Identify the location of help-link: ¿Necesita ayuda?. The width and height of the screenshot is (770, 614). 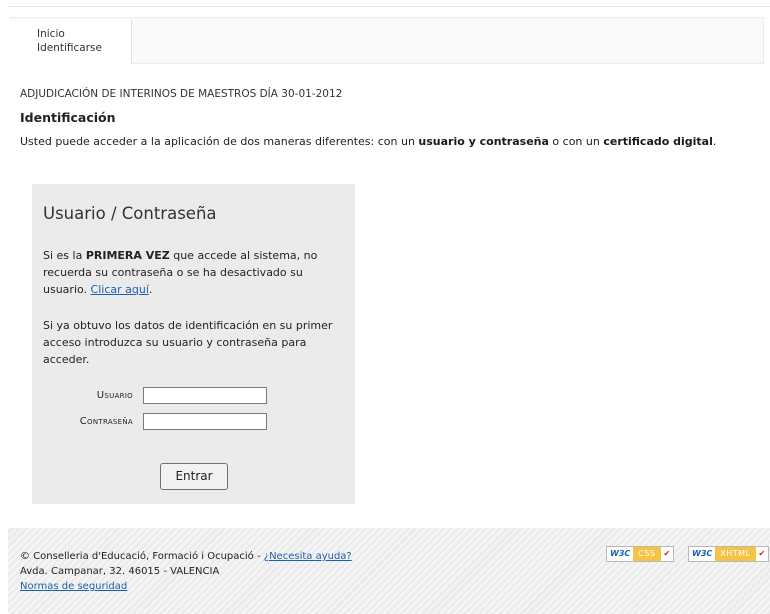
(308, 556).